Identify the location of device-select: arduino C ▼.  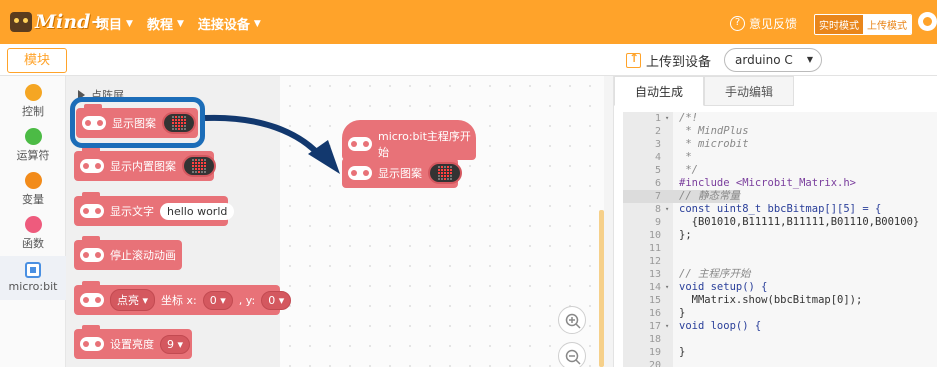
(773, 60).